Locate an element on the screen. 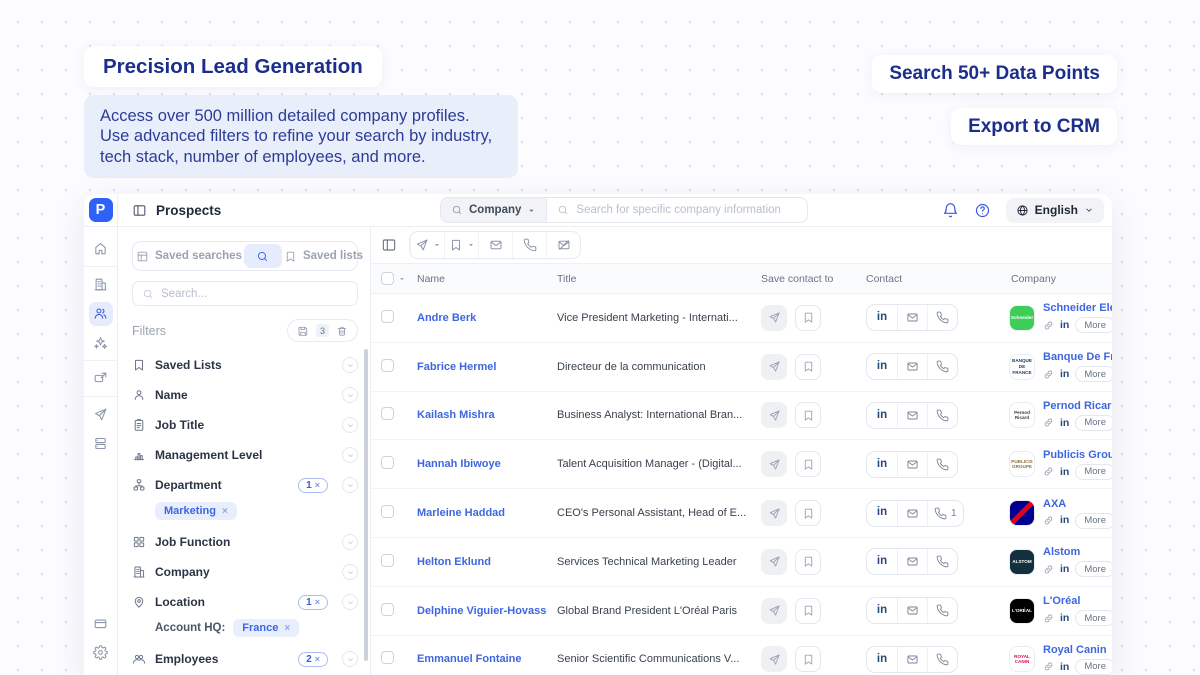 Image resolution: width=1200 pixels, height=675 pixels. company-name-link: L'Oréal is located at coordinates (1077, 601).